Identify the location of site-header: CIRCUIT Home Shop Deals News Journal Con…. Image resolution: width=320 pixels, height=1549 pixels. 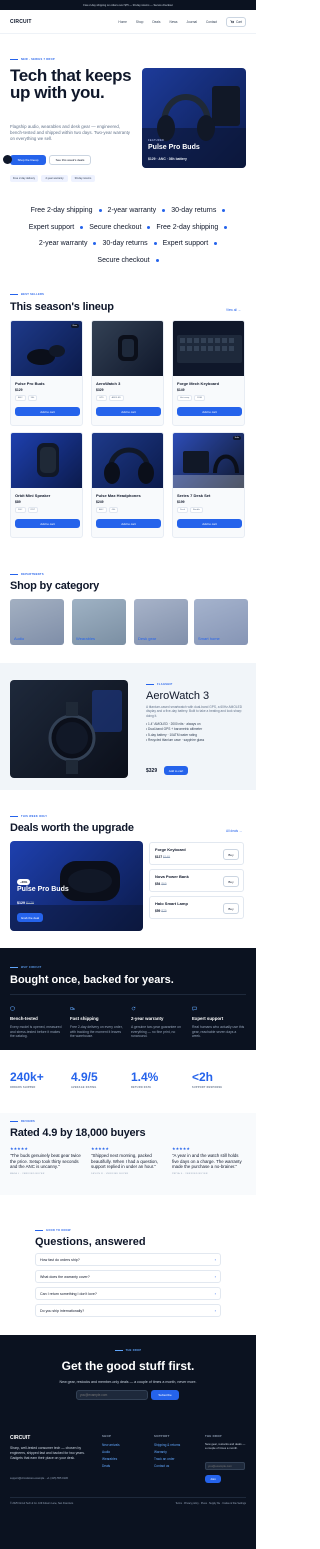
(128, 22).